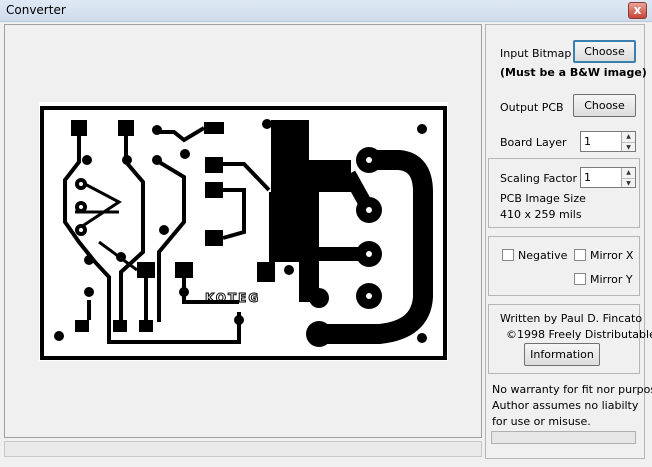 Image resolution: width=652 pixels, height=467 pixels. I want to click on pcb-label-text: KOTEG, so click(232, 298).